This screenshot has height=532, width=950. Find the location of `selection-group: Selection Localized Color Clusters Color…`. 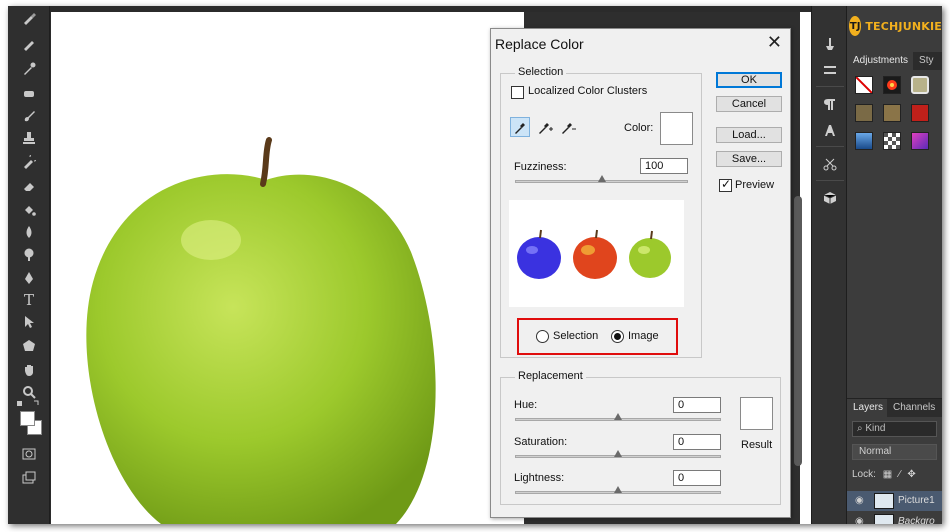

selection-group: Selection Localized Color Clusters Color… is located at coordinates (601, 212).